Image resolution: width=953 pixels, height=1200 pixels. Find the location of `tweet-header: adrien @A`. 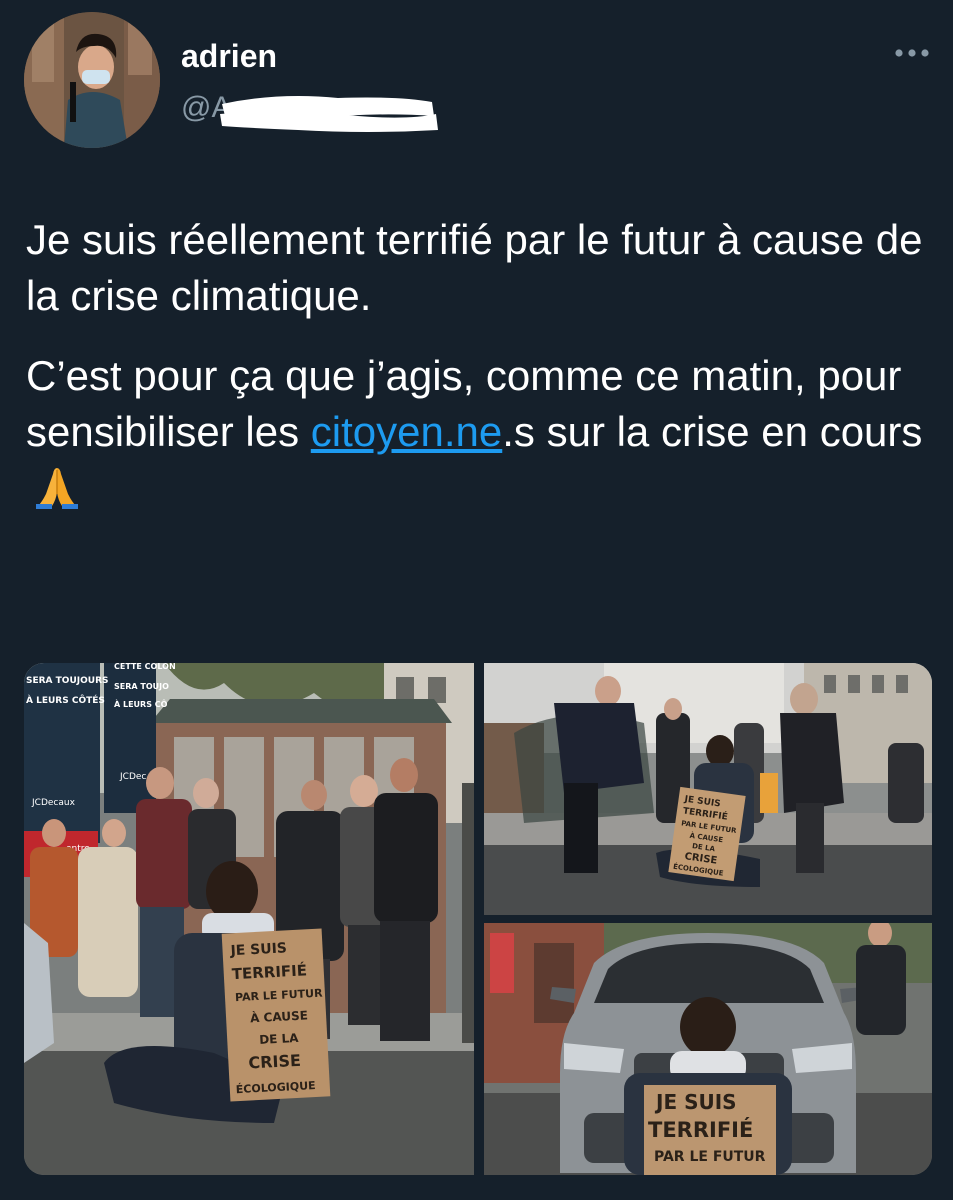

tweet-header: adrien @A is located at coordinates (476, 80).